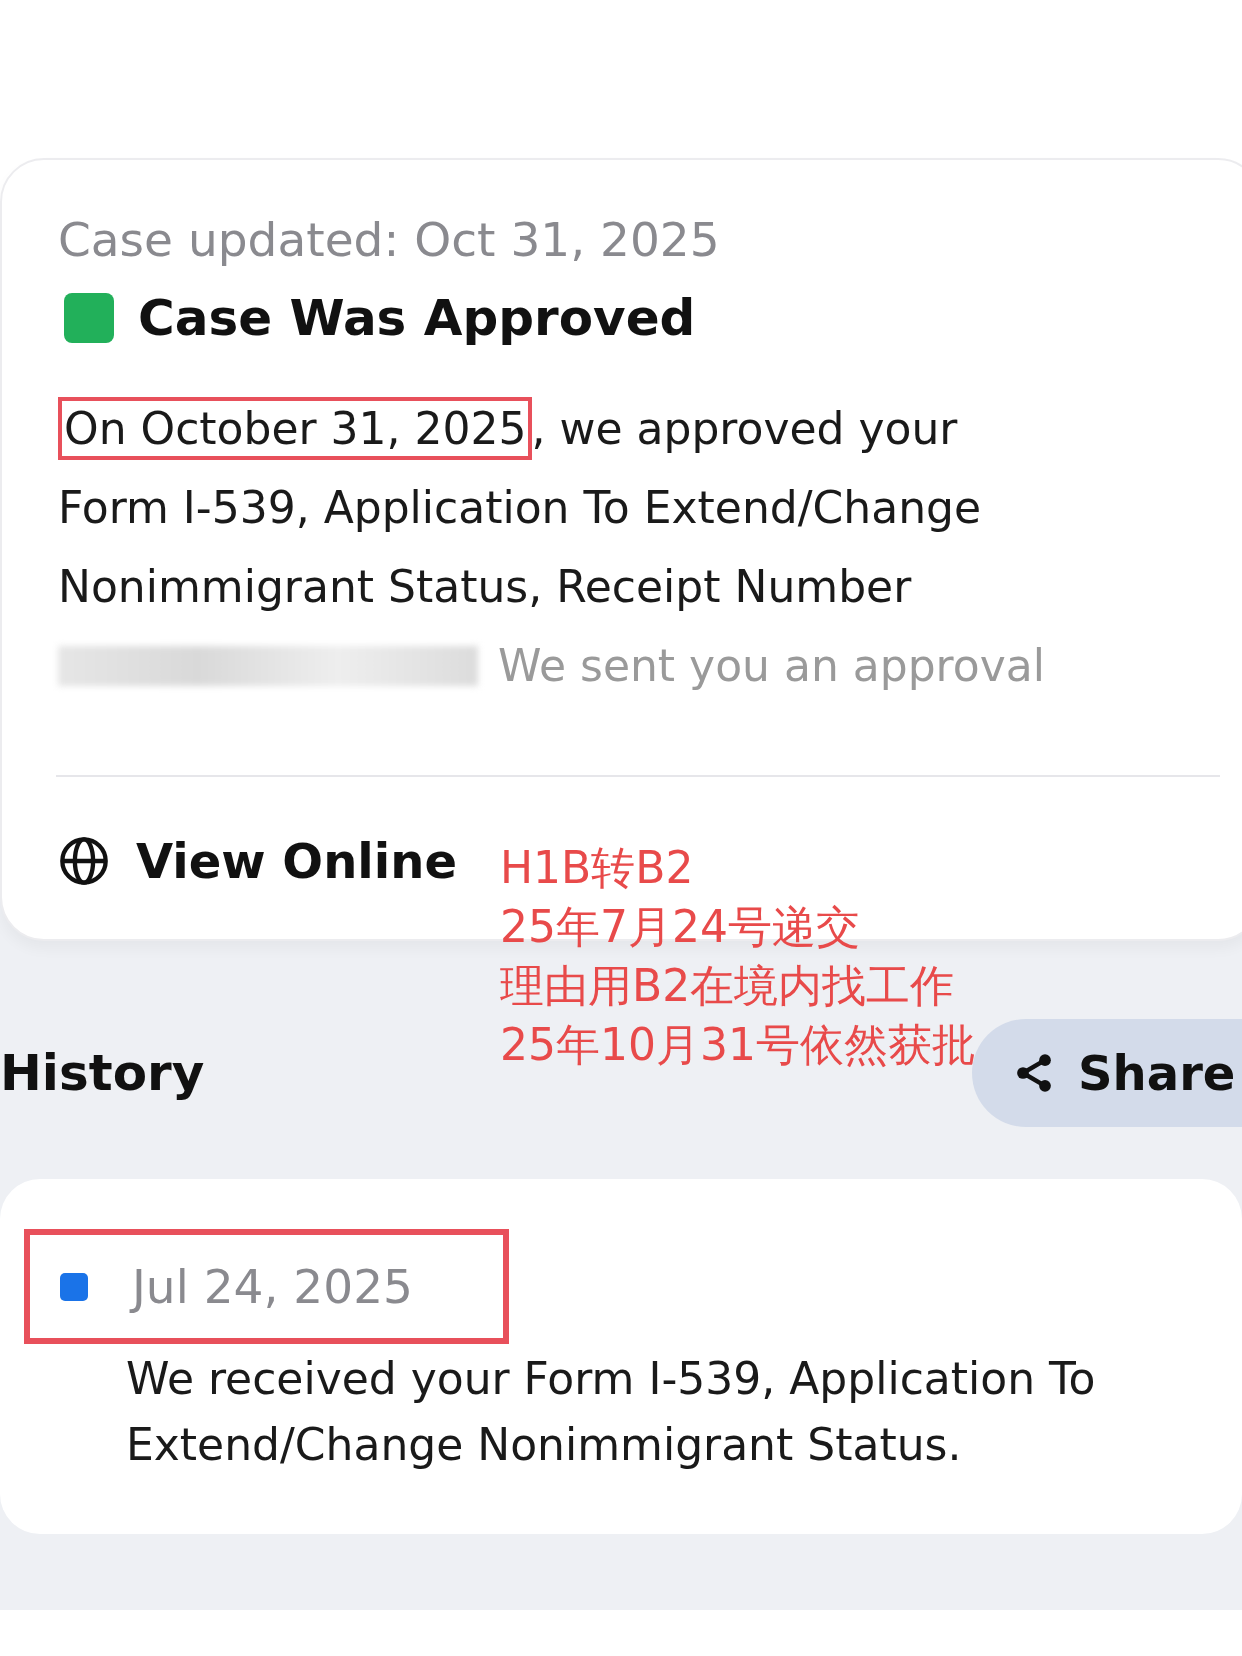 The image size is (1242, 1656). Describe the element at coordinates (102, 1073) in the screenshot. I see `history-heading: History` at that location.